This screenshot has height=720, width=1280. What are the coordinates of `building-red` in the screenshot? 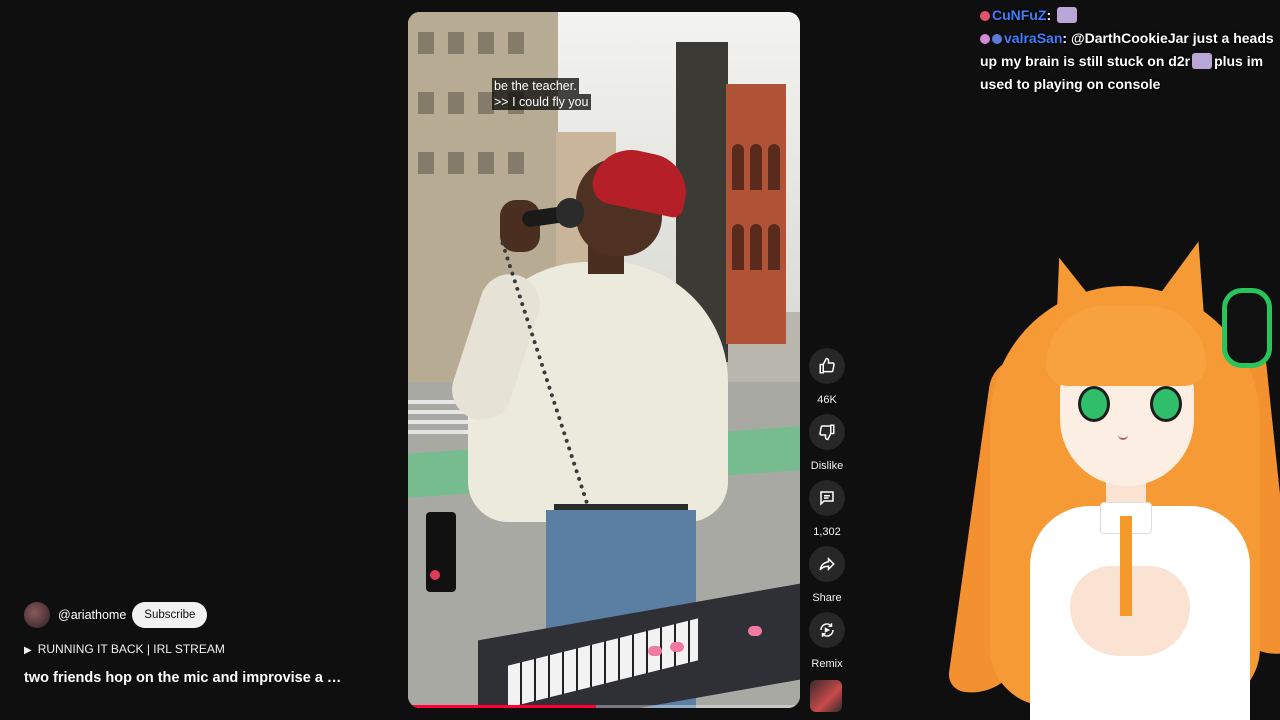 It's located at (756, 214).